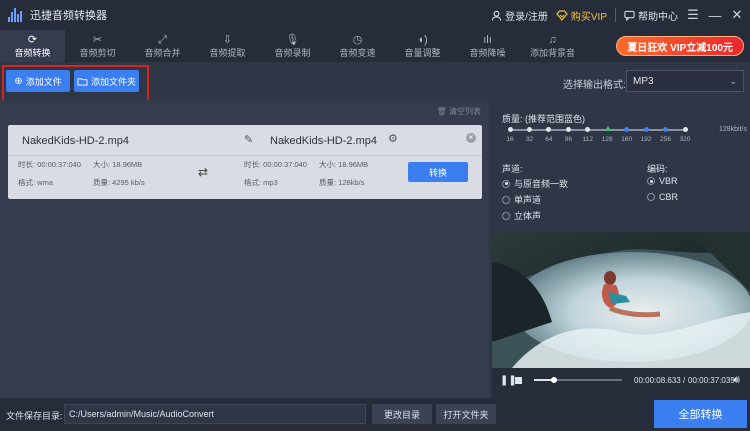 Image resolution: width=750 pixels, height=431 pixels. What do you see at coordinates (685, 81) in the screenshot?
I see `output-format-select: MP3 ⌄` at bounding box center [685, 81].